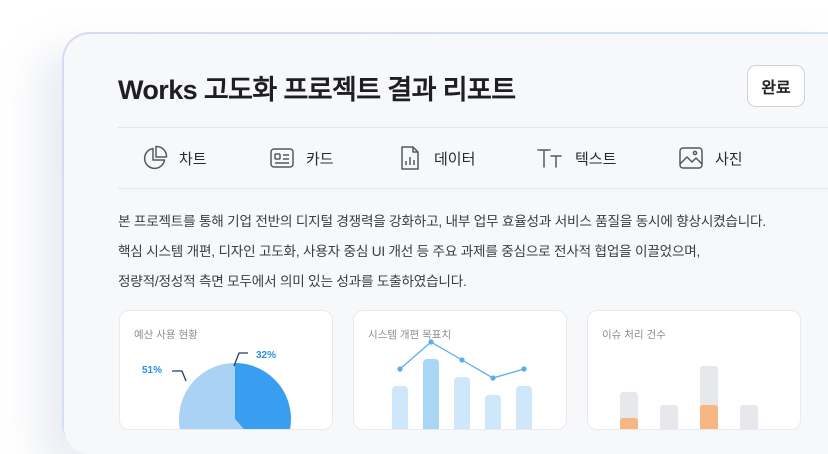  Describe the element at coordinates (473, 188) in the screenshot. I see `divider-bottom` at that location.